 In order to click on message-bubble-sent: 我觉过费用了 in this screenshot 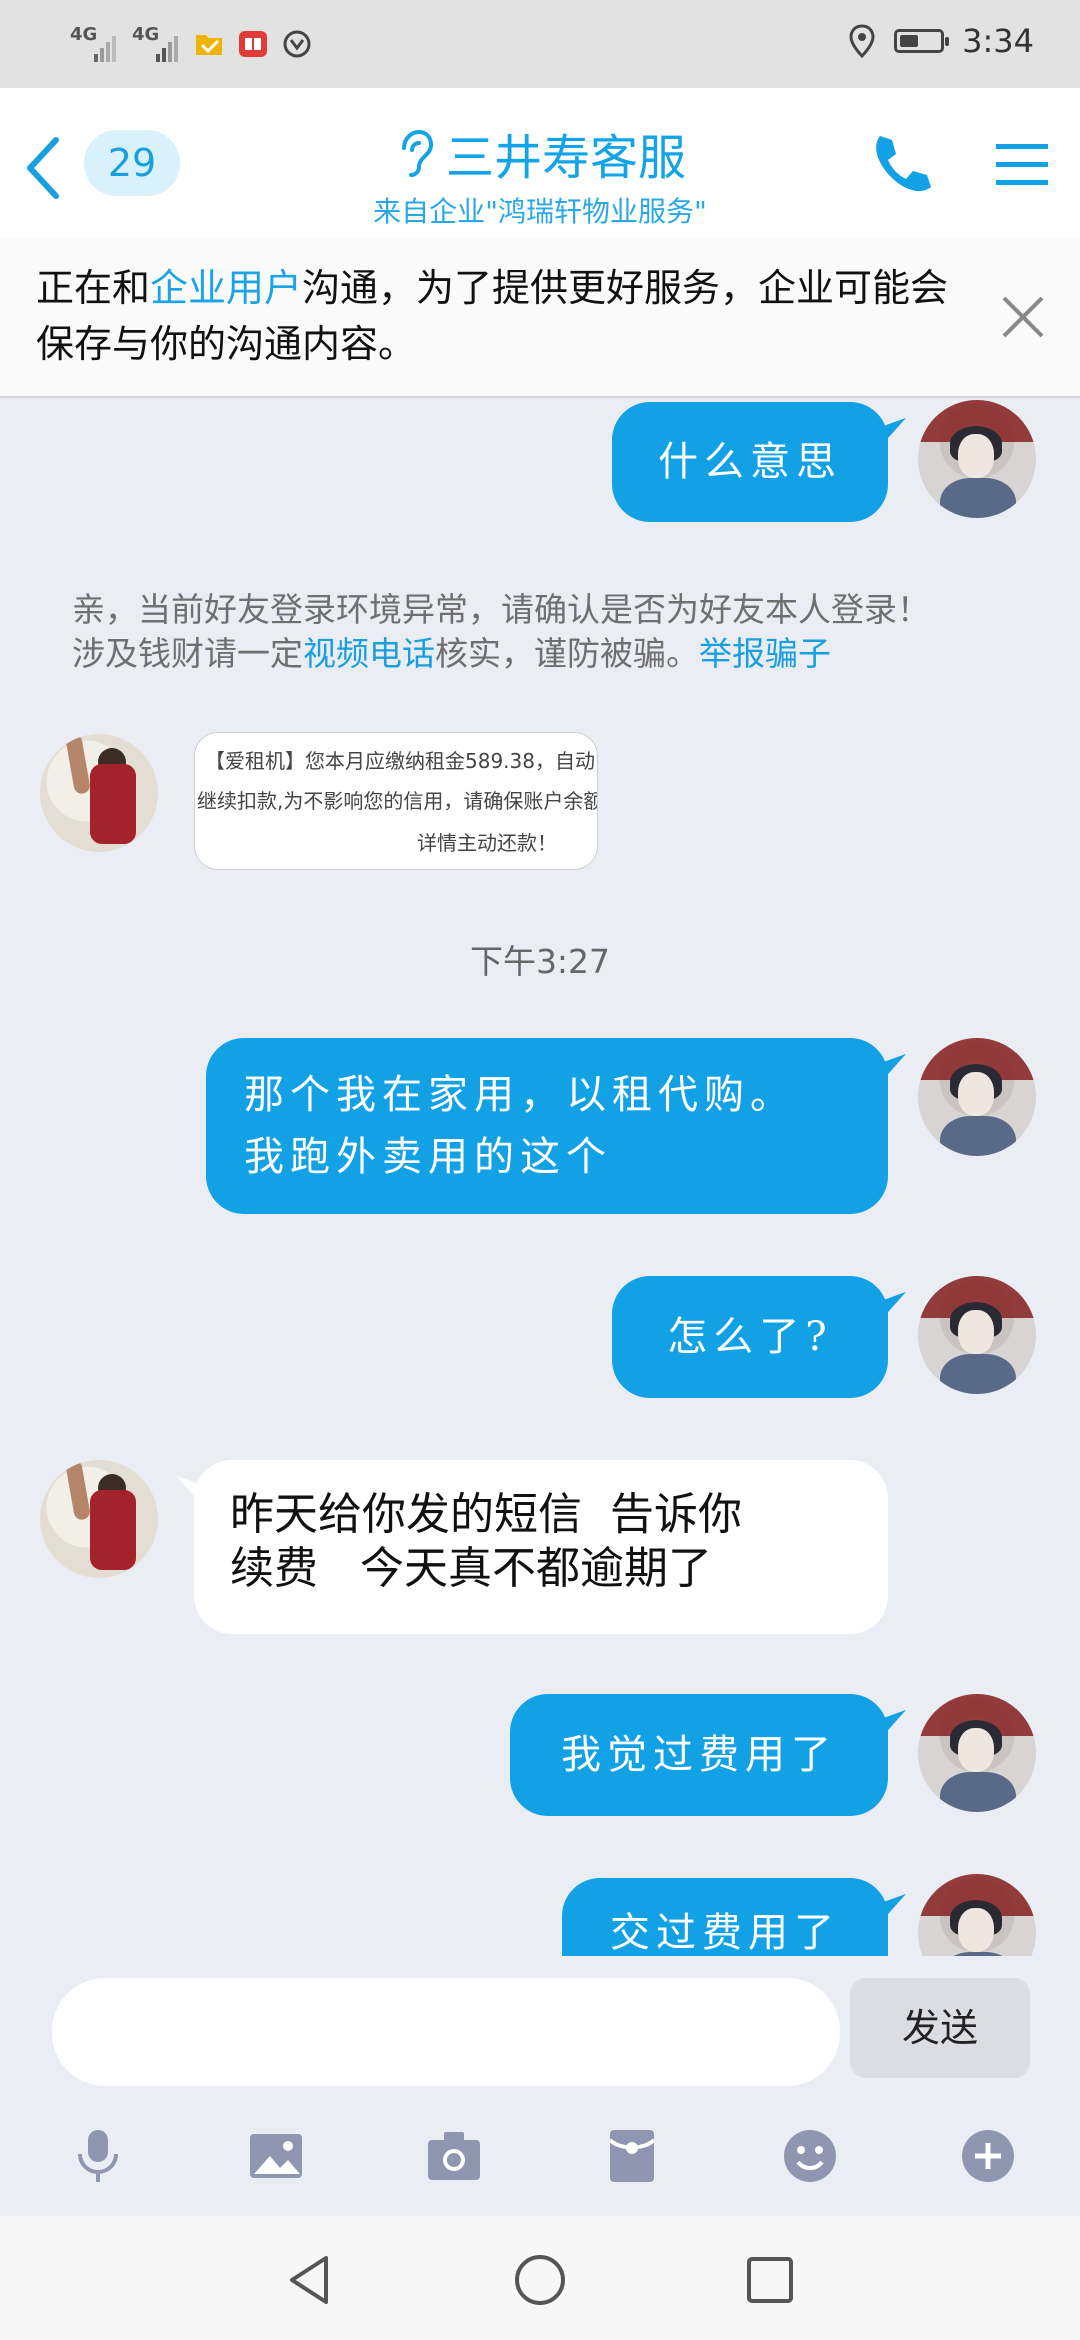, I will do `click(699, 1755)`.